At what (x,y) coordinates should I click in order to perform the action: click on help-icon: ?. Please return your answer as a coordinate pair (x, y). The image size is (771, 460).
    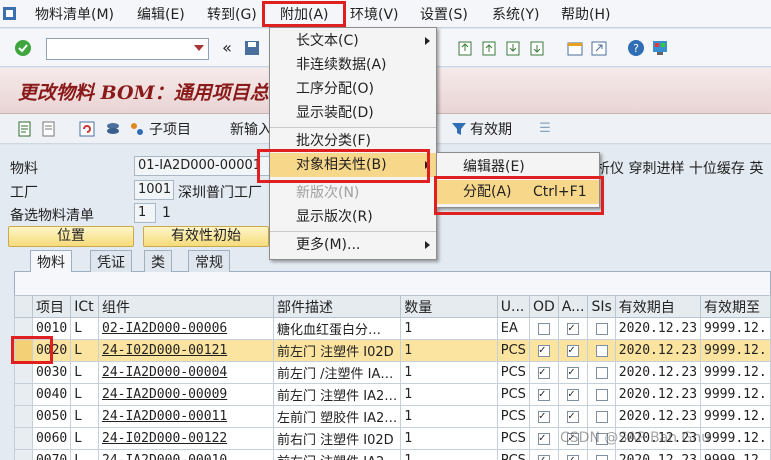
    Looking at the image, I should click on (636, 48).